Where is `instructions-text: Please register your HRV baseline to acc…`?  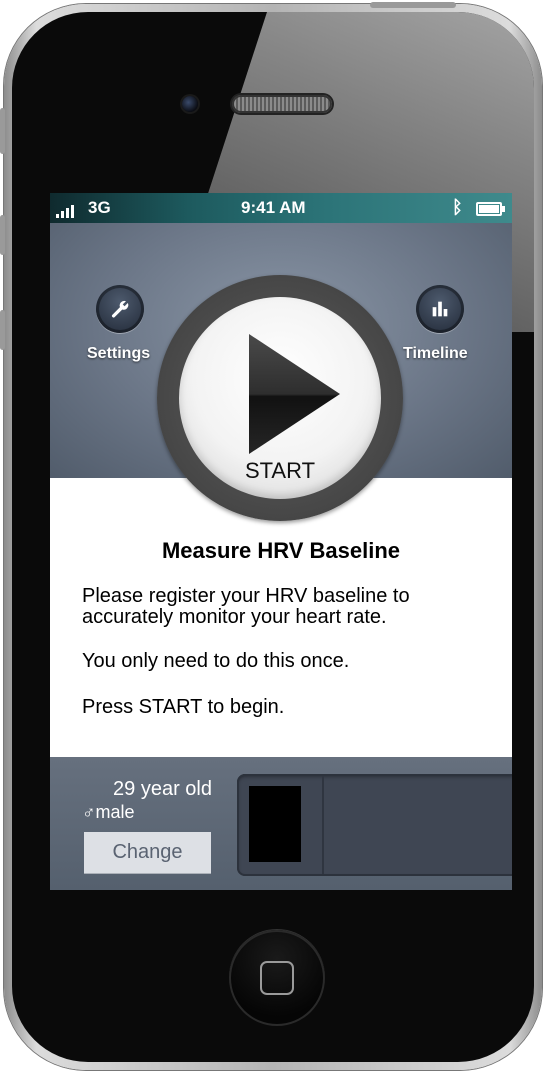
instructions-text: Please register your HRV baseline to acc… is located at coordinates (246, 606).